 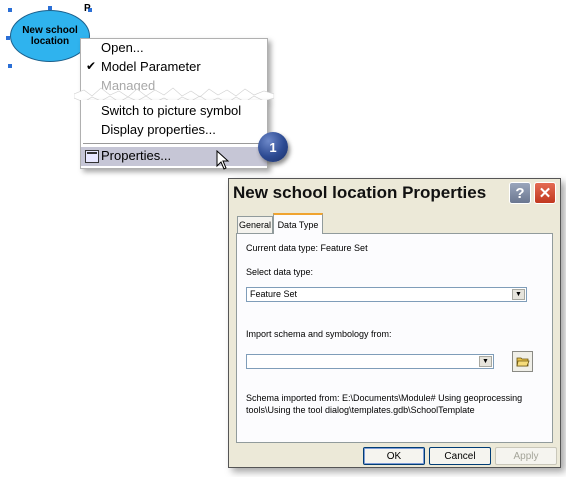 I want to click on help-icon: ?, so click(x=520, y=193).